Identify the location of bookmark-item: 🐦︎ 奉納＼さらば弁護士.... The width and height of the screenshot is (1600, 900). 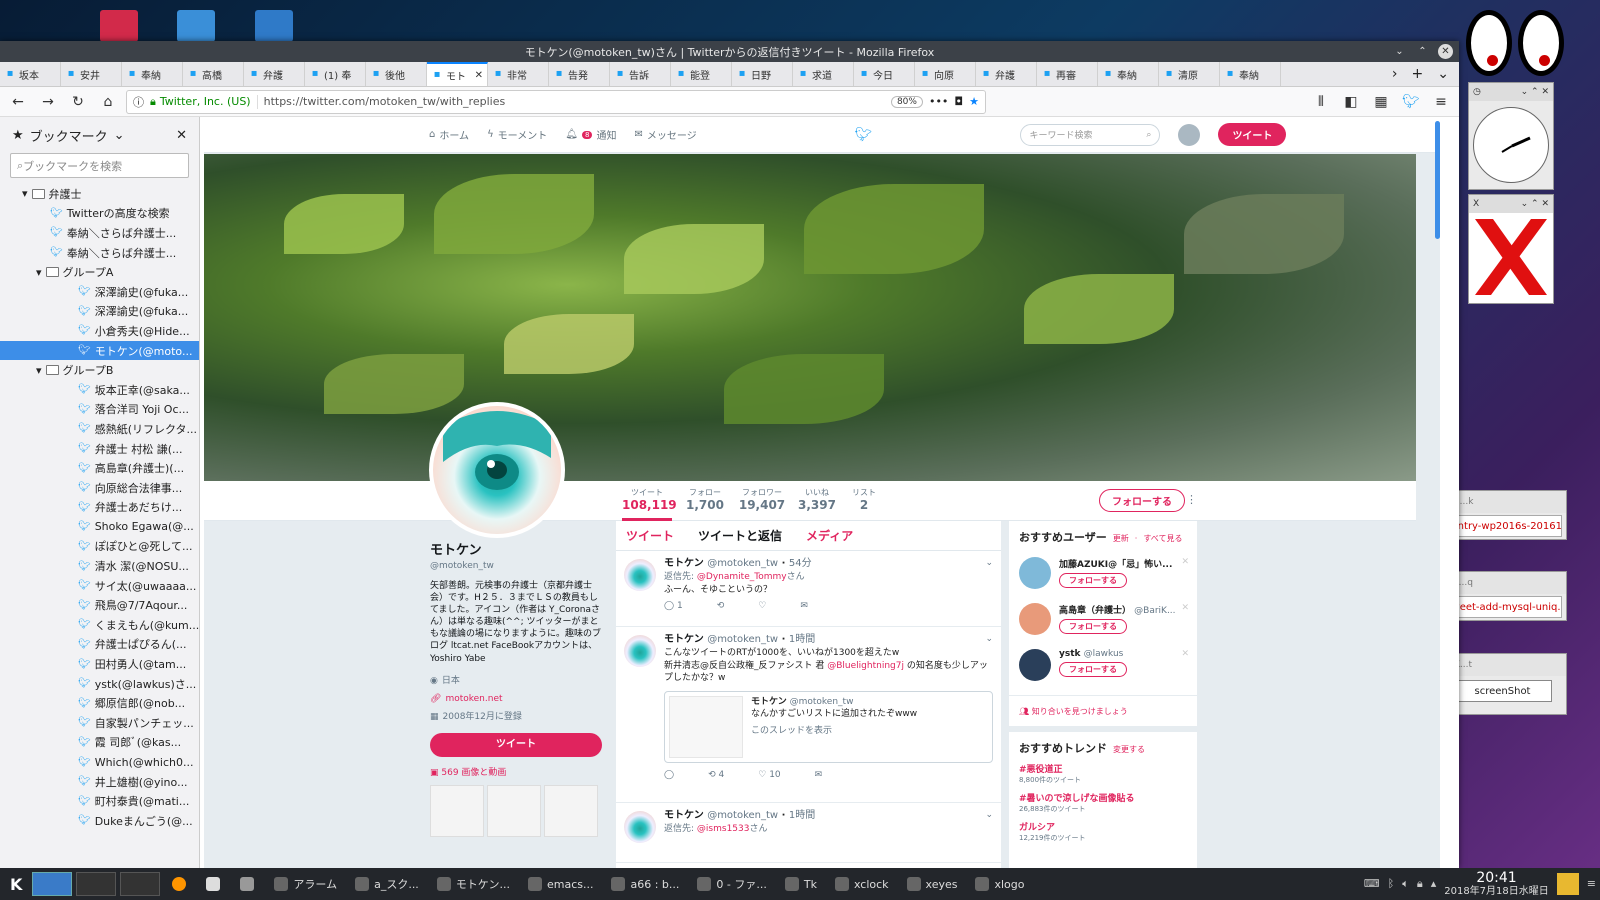
(99, 253).